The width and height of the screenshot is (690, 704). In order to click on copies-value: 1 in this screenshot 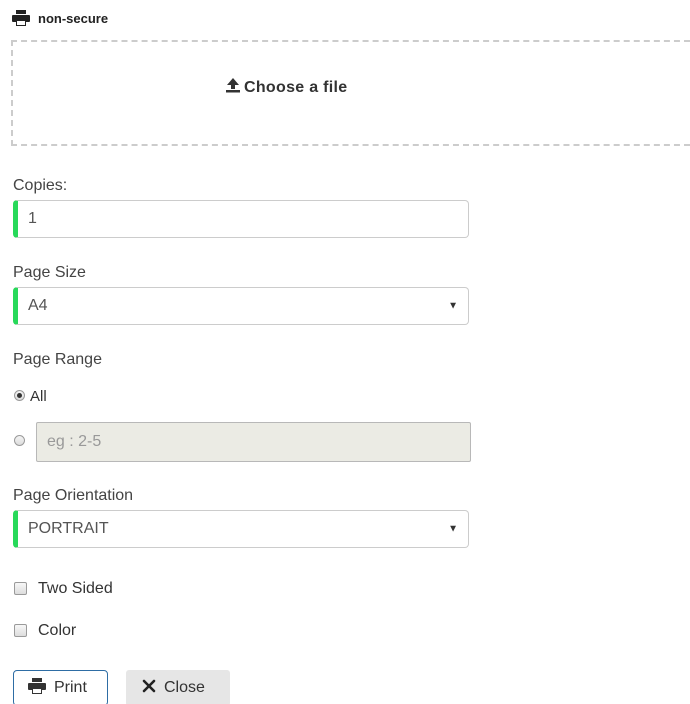, I will do `click(32, 218)`.